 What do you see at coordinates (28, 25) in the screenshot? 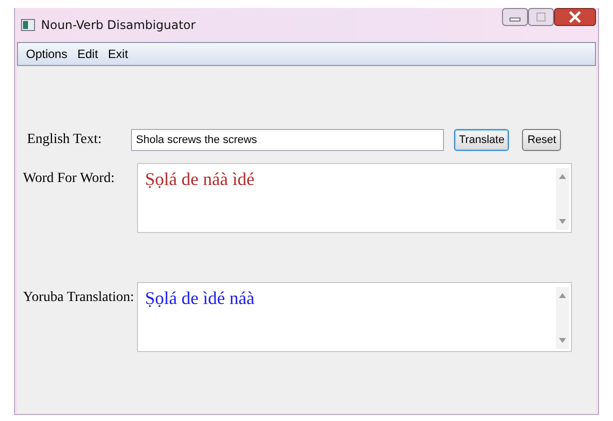
I see `window-app-icon` at bounding box center [28, 25].